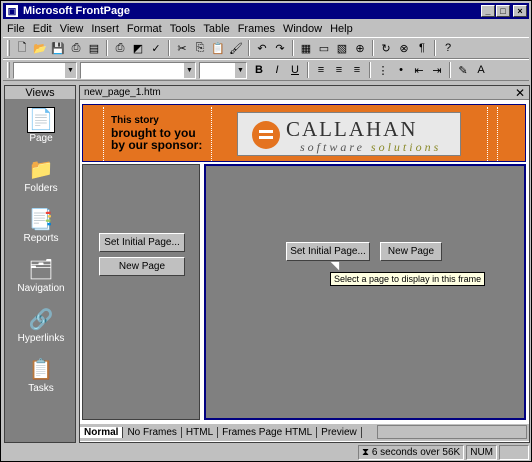 The width and height of the screenshot is (532, 462). What do you see at coordinates (304, 93) in the screenshot?
I see `document-tab: new_page_1.htm ✕` at bounding box center [304, 93].